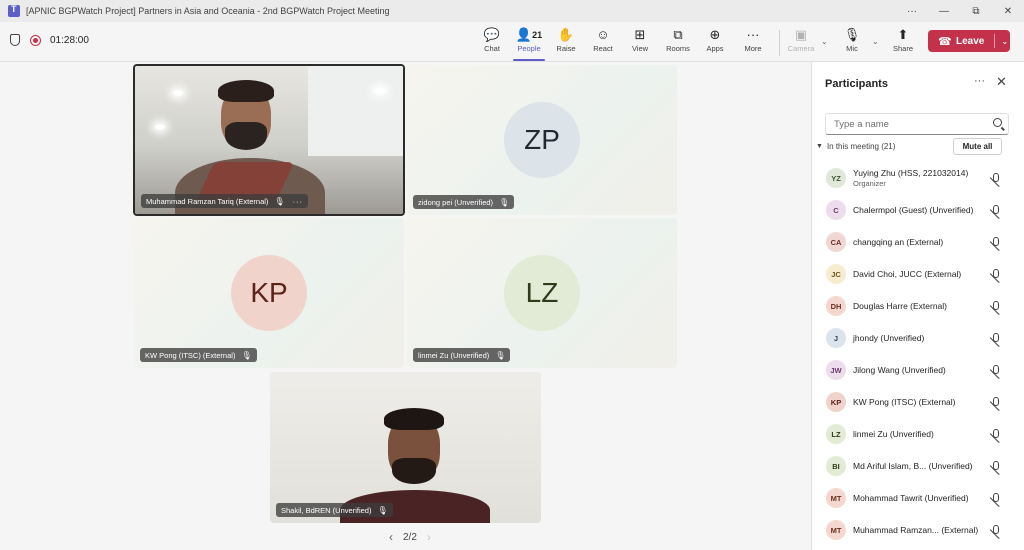 This screenshot has width=1024, height=550. What do you see at coordinates (836, 370) in the screenshot?
I see `avatar: JW` at bounding box center [836, 370].